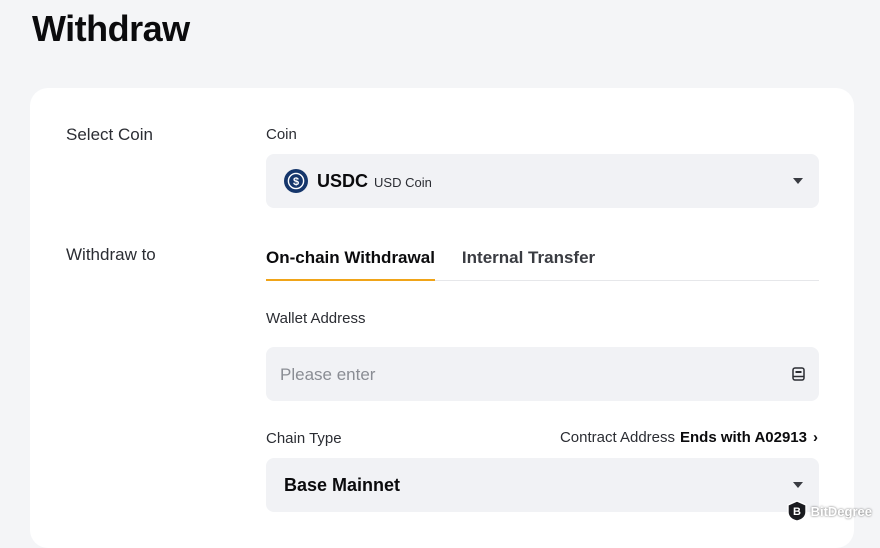 This screenshot has width=880, height=548. I want to click on contract-address-prefix: Contract Address, so click(617, 437).